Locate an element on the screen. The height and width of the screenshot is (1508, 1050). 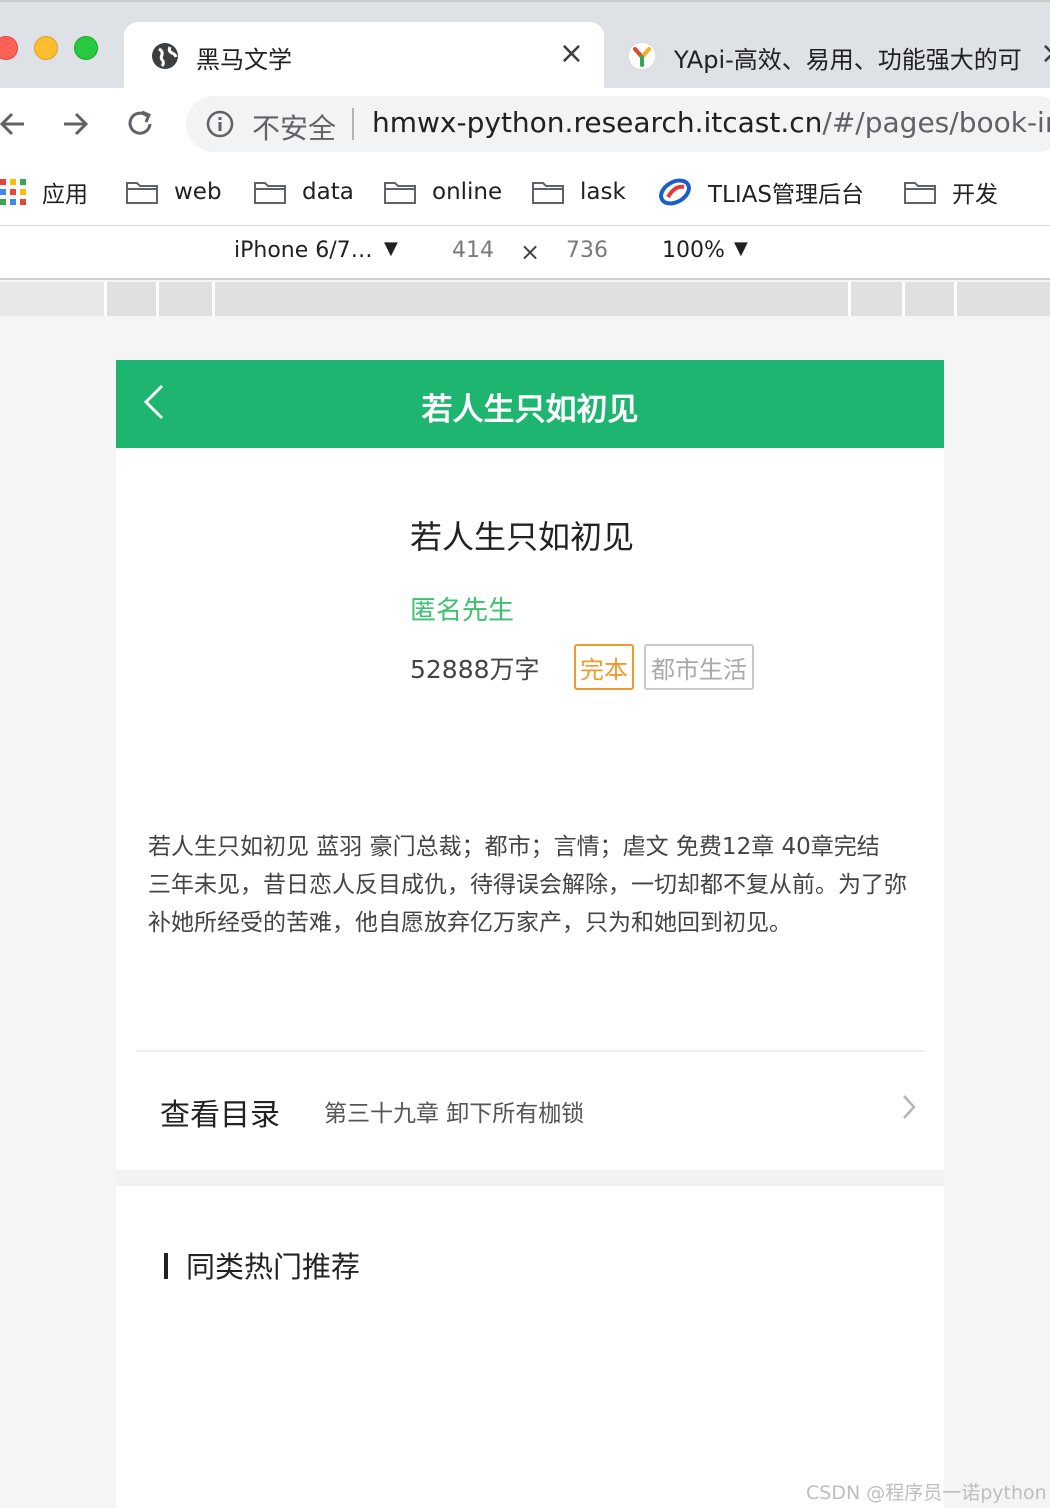
info-icon is located at coordinates (220, 124).